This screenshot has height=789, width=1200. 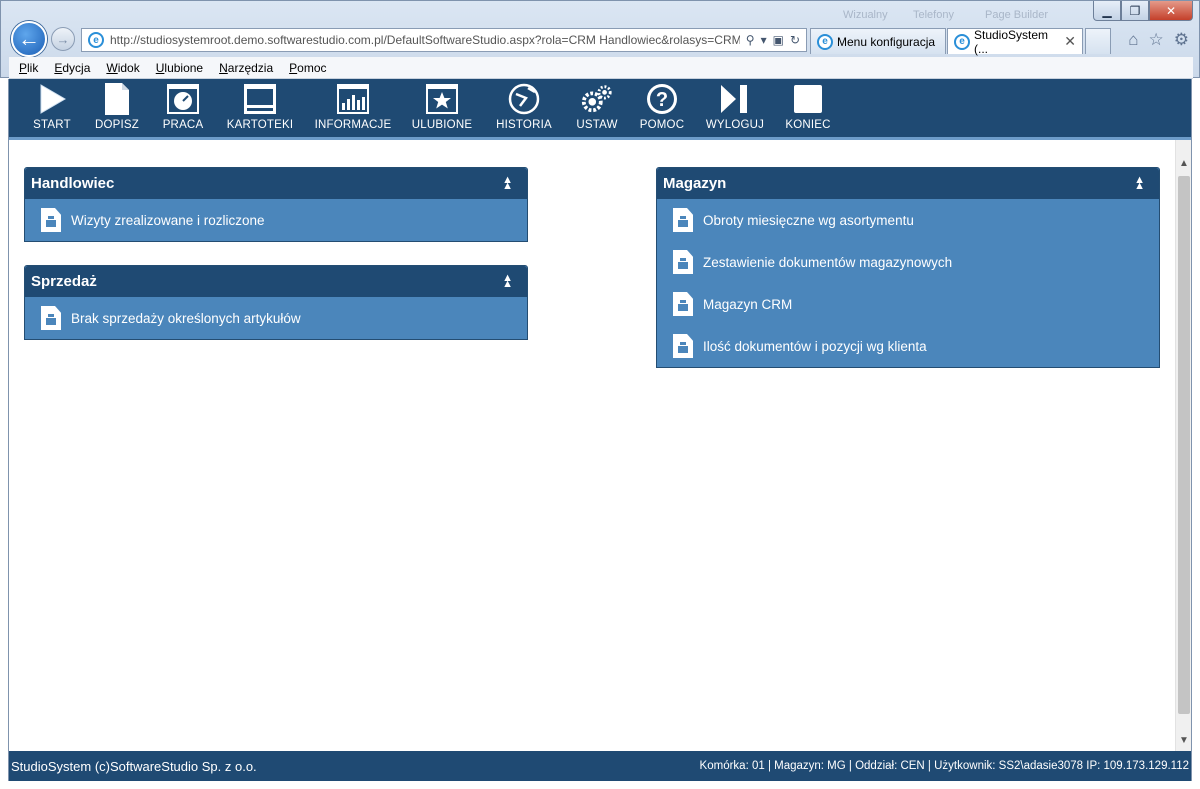 What do you see at coordinates (1098, 41) in the screenshot?
I see `new-tab-button` at bounding box center [1098, 41].